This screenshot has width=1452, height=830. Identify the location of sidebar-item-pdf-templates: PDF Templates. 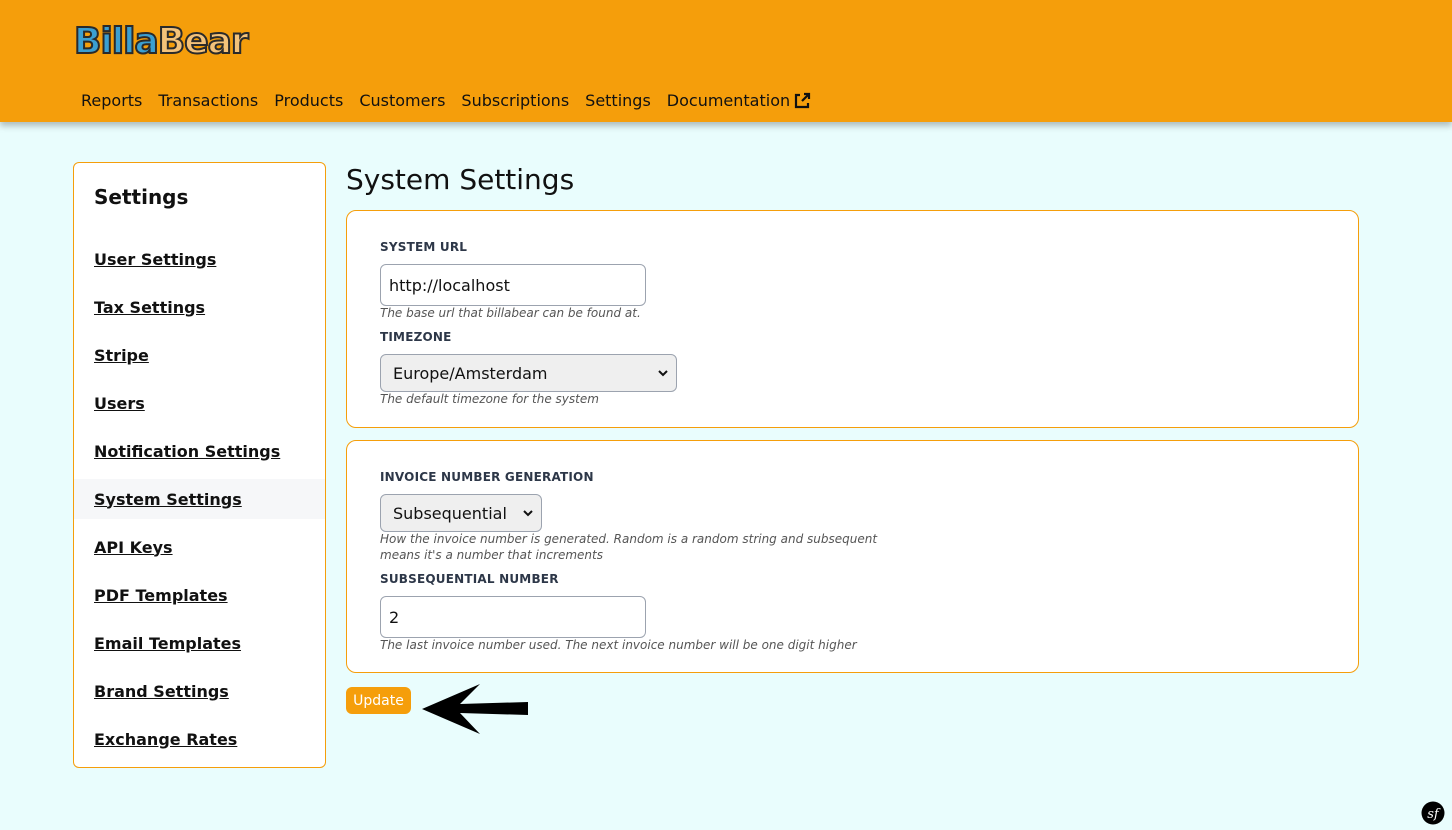
(199, 595).